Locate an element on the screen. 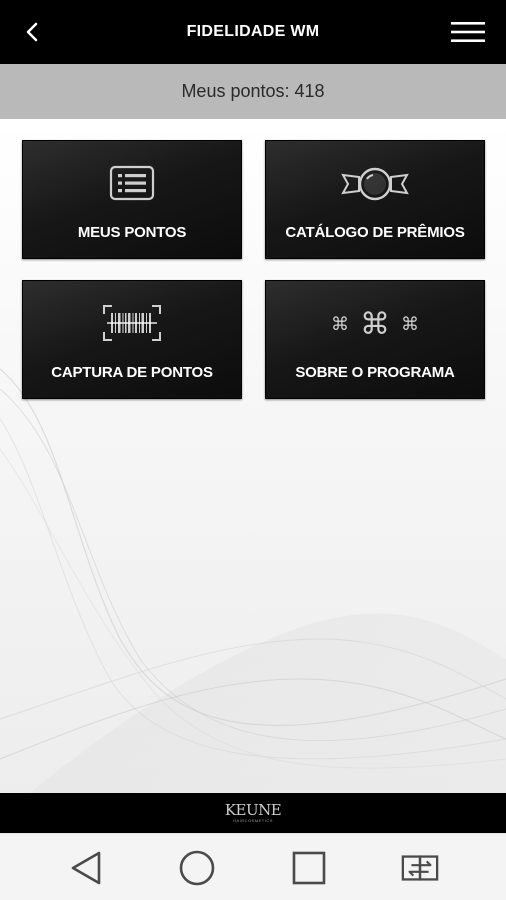 The height and width of the screenshot is (900, 506). page-title: FIDELIDADE WM is located at coordinates (253, 31).